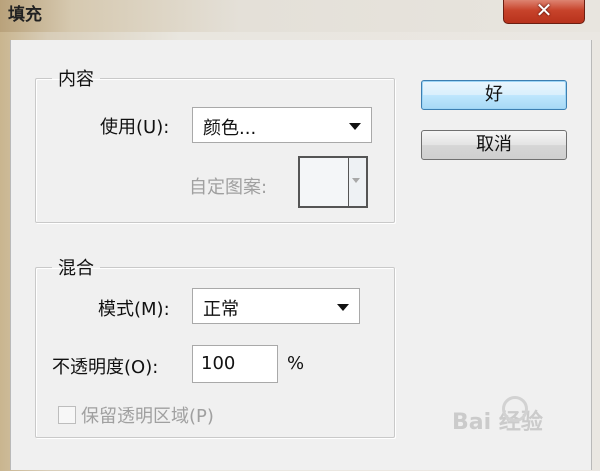  I want to click on opacity-input-value: 100, so click(218, 363).